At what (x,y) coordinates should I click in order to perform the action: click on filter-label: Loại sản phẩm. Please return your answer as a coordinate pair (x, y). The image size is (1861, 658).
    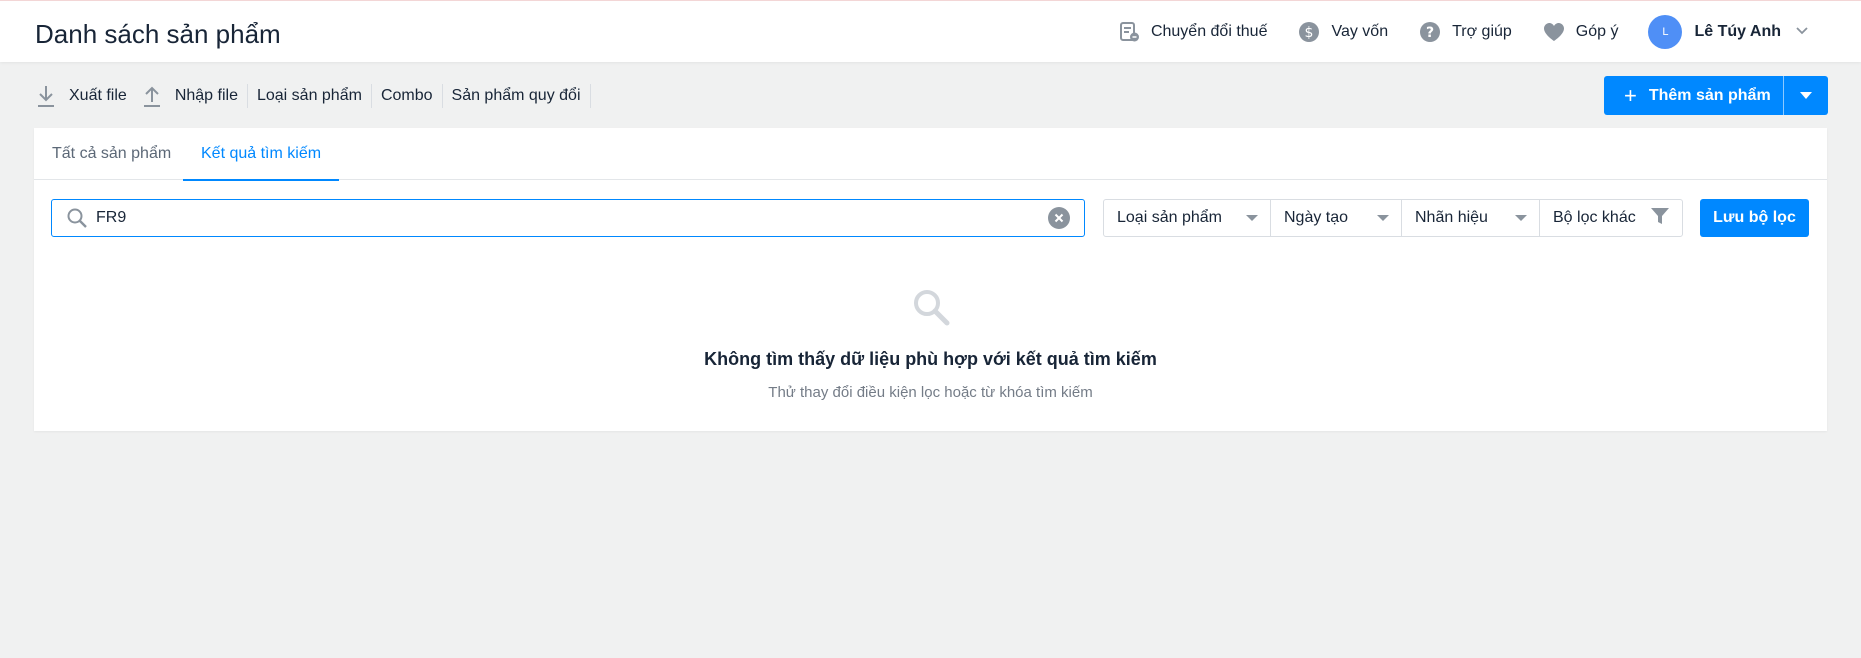
    Looking at the image, I should click on (1169, 217).